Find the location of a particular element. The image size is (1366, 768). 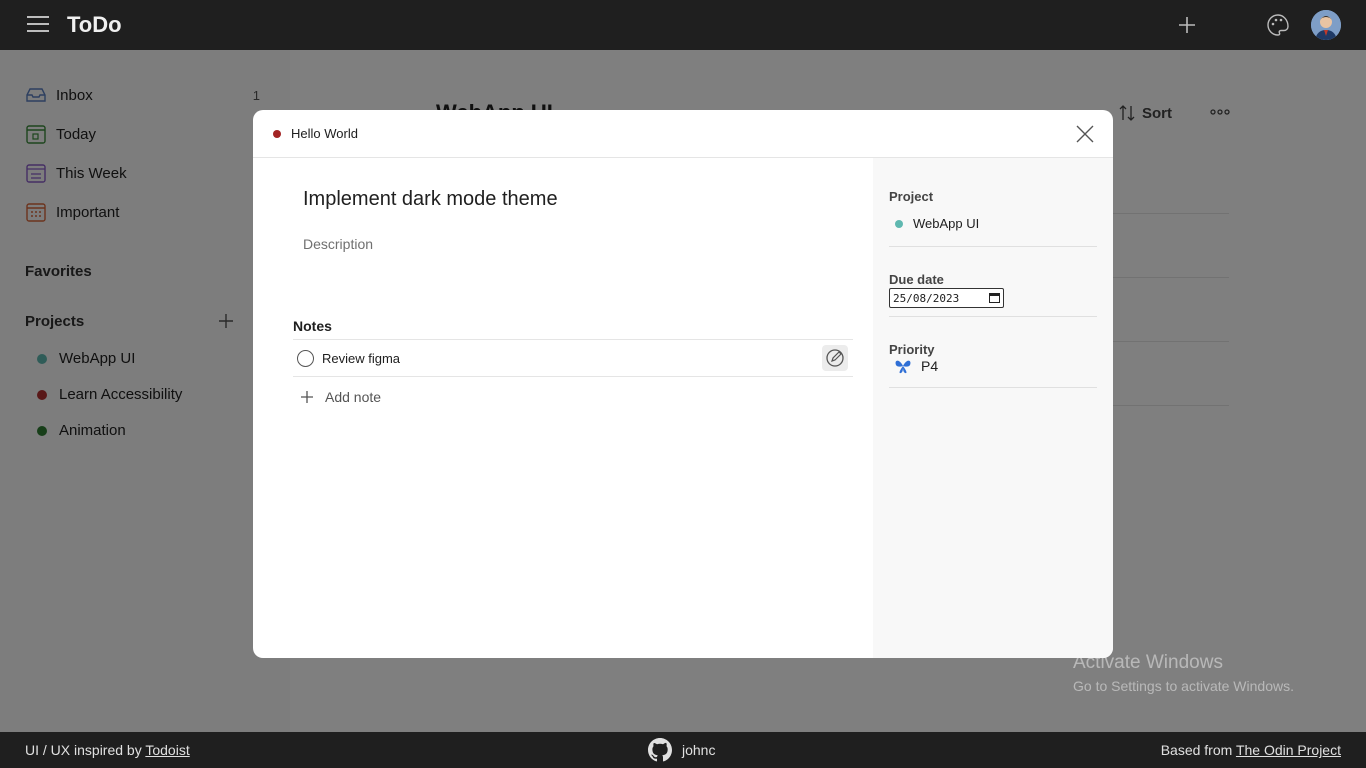

footer-credit: UI / UX inspired by Todoist is located at coordinates (107, 750).